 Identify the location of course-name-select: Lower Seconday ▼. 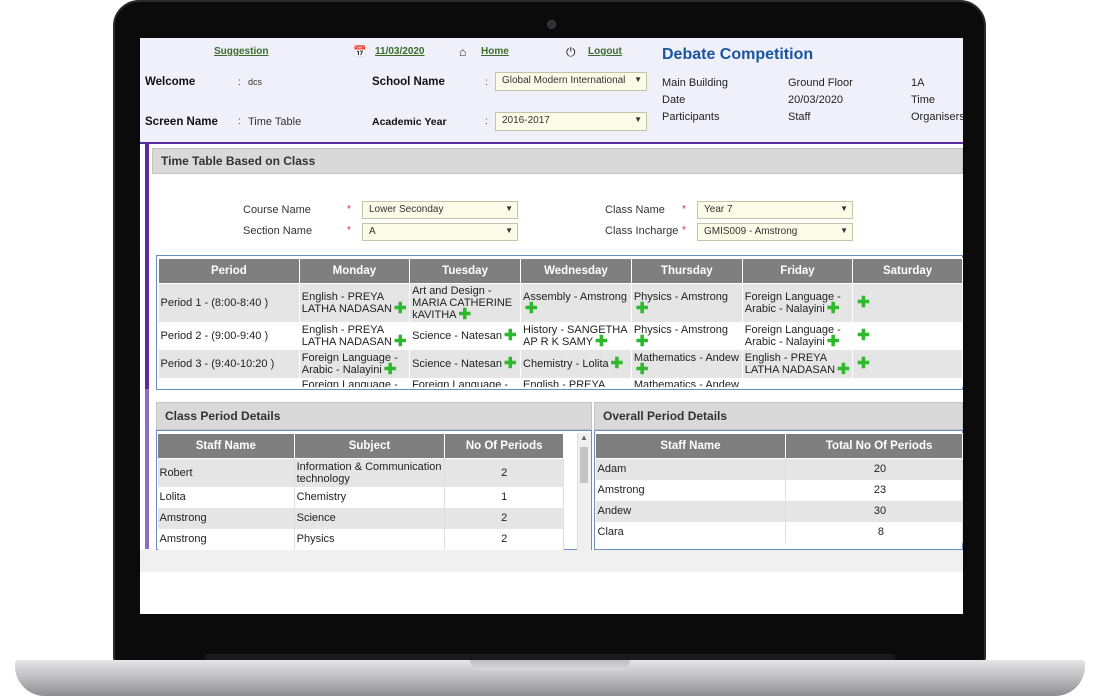
(440, 210).